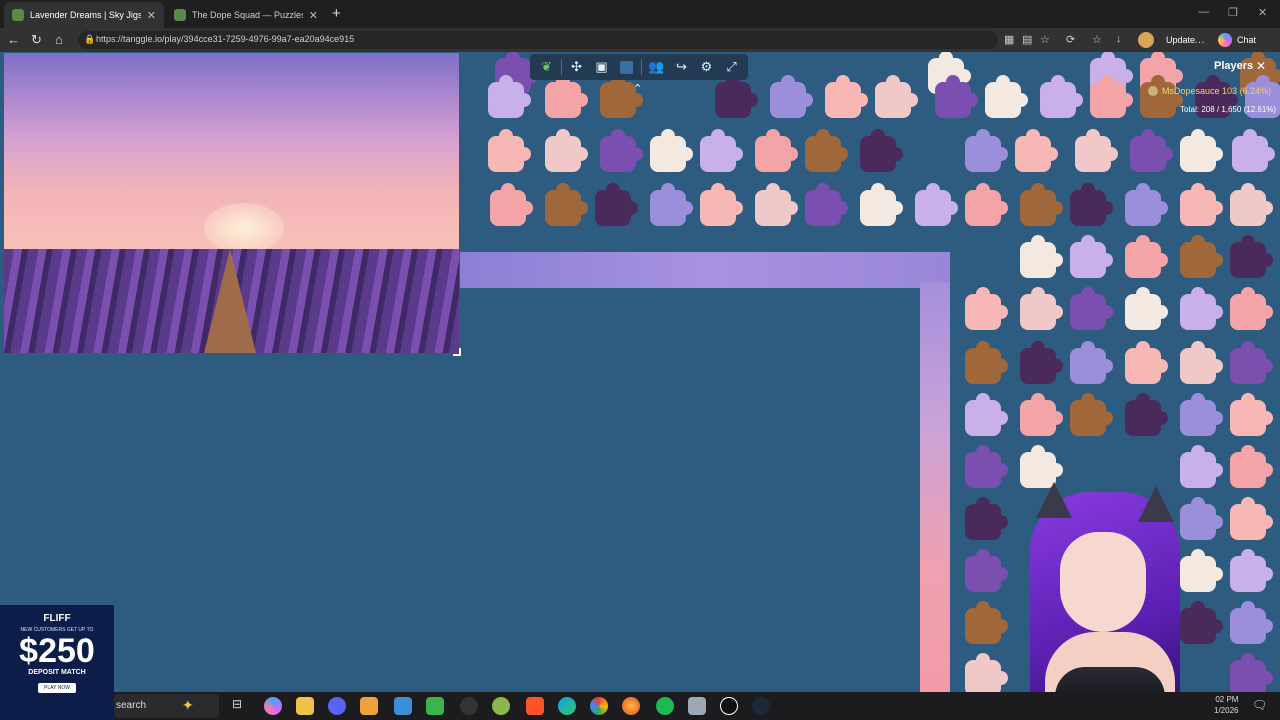 Image resolution: width=1280 pixels, height=720 pixels. What do you see at coordinates (576, 67) in the screenshot?
I see `edge-pieces-icon: ✣` at bounding box center [576, 67].